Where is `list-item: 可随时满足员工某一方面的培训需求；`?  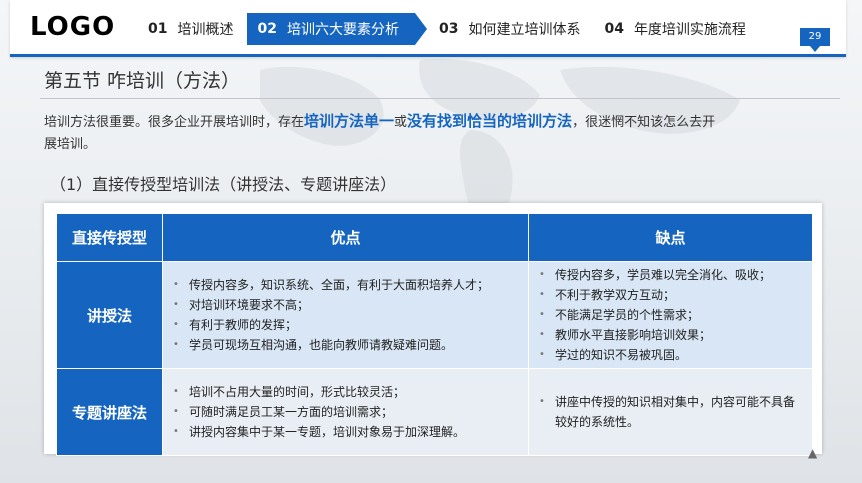 list-item: 可随时满足员工某一方面的培训需求； is located at coordinates (347, 412).